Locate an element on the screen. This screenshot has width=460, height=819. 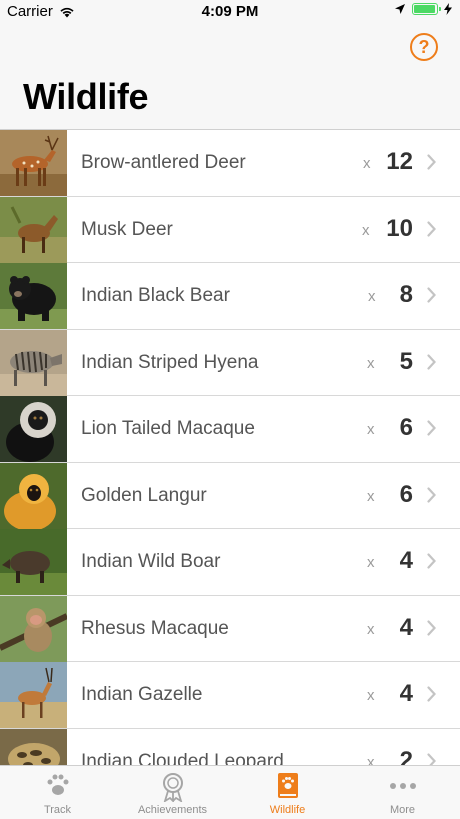
paw-print-icon is located at coordinates (57, 784).